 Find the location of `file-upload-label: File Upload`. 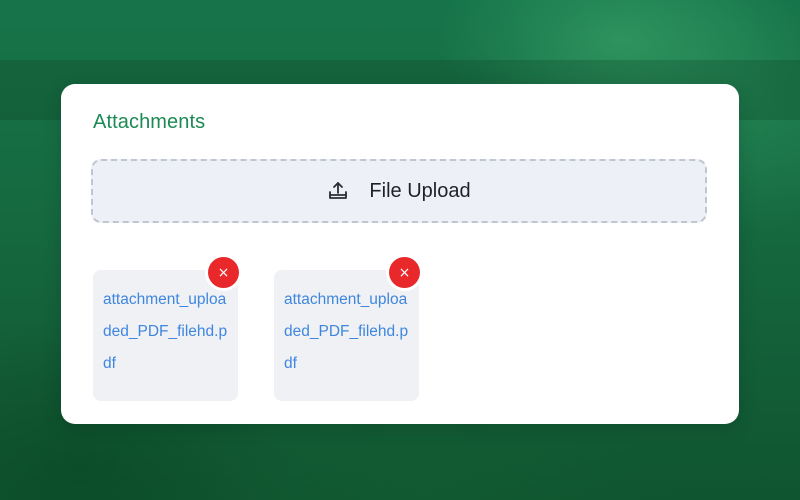

file-upload-label: File Upload is located at coordinates (420, 190).